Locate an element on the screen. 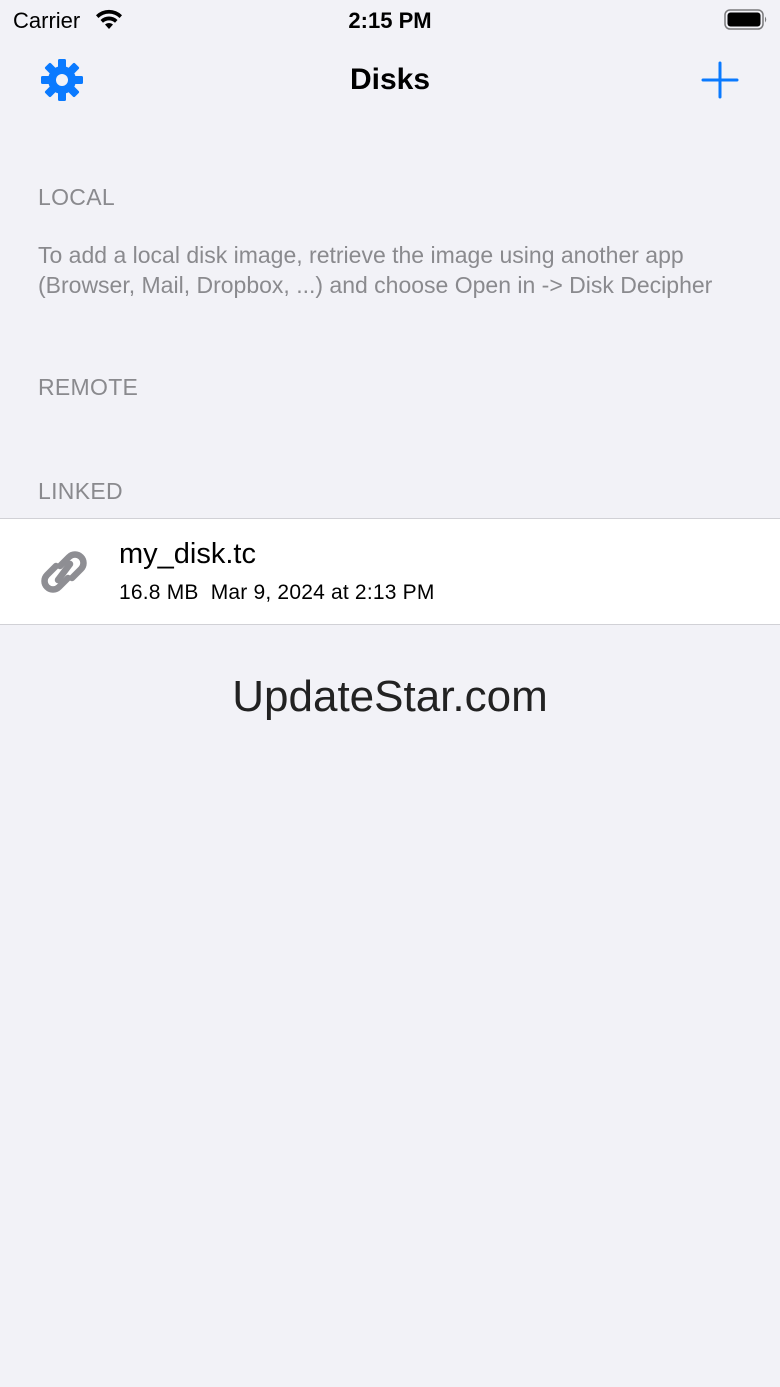 Image resolution: width=780 pixels, height=1387 pixels. plus-icon is located at coordinates (720, 80).